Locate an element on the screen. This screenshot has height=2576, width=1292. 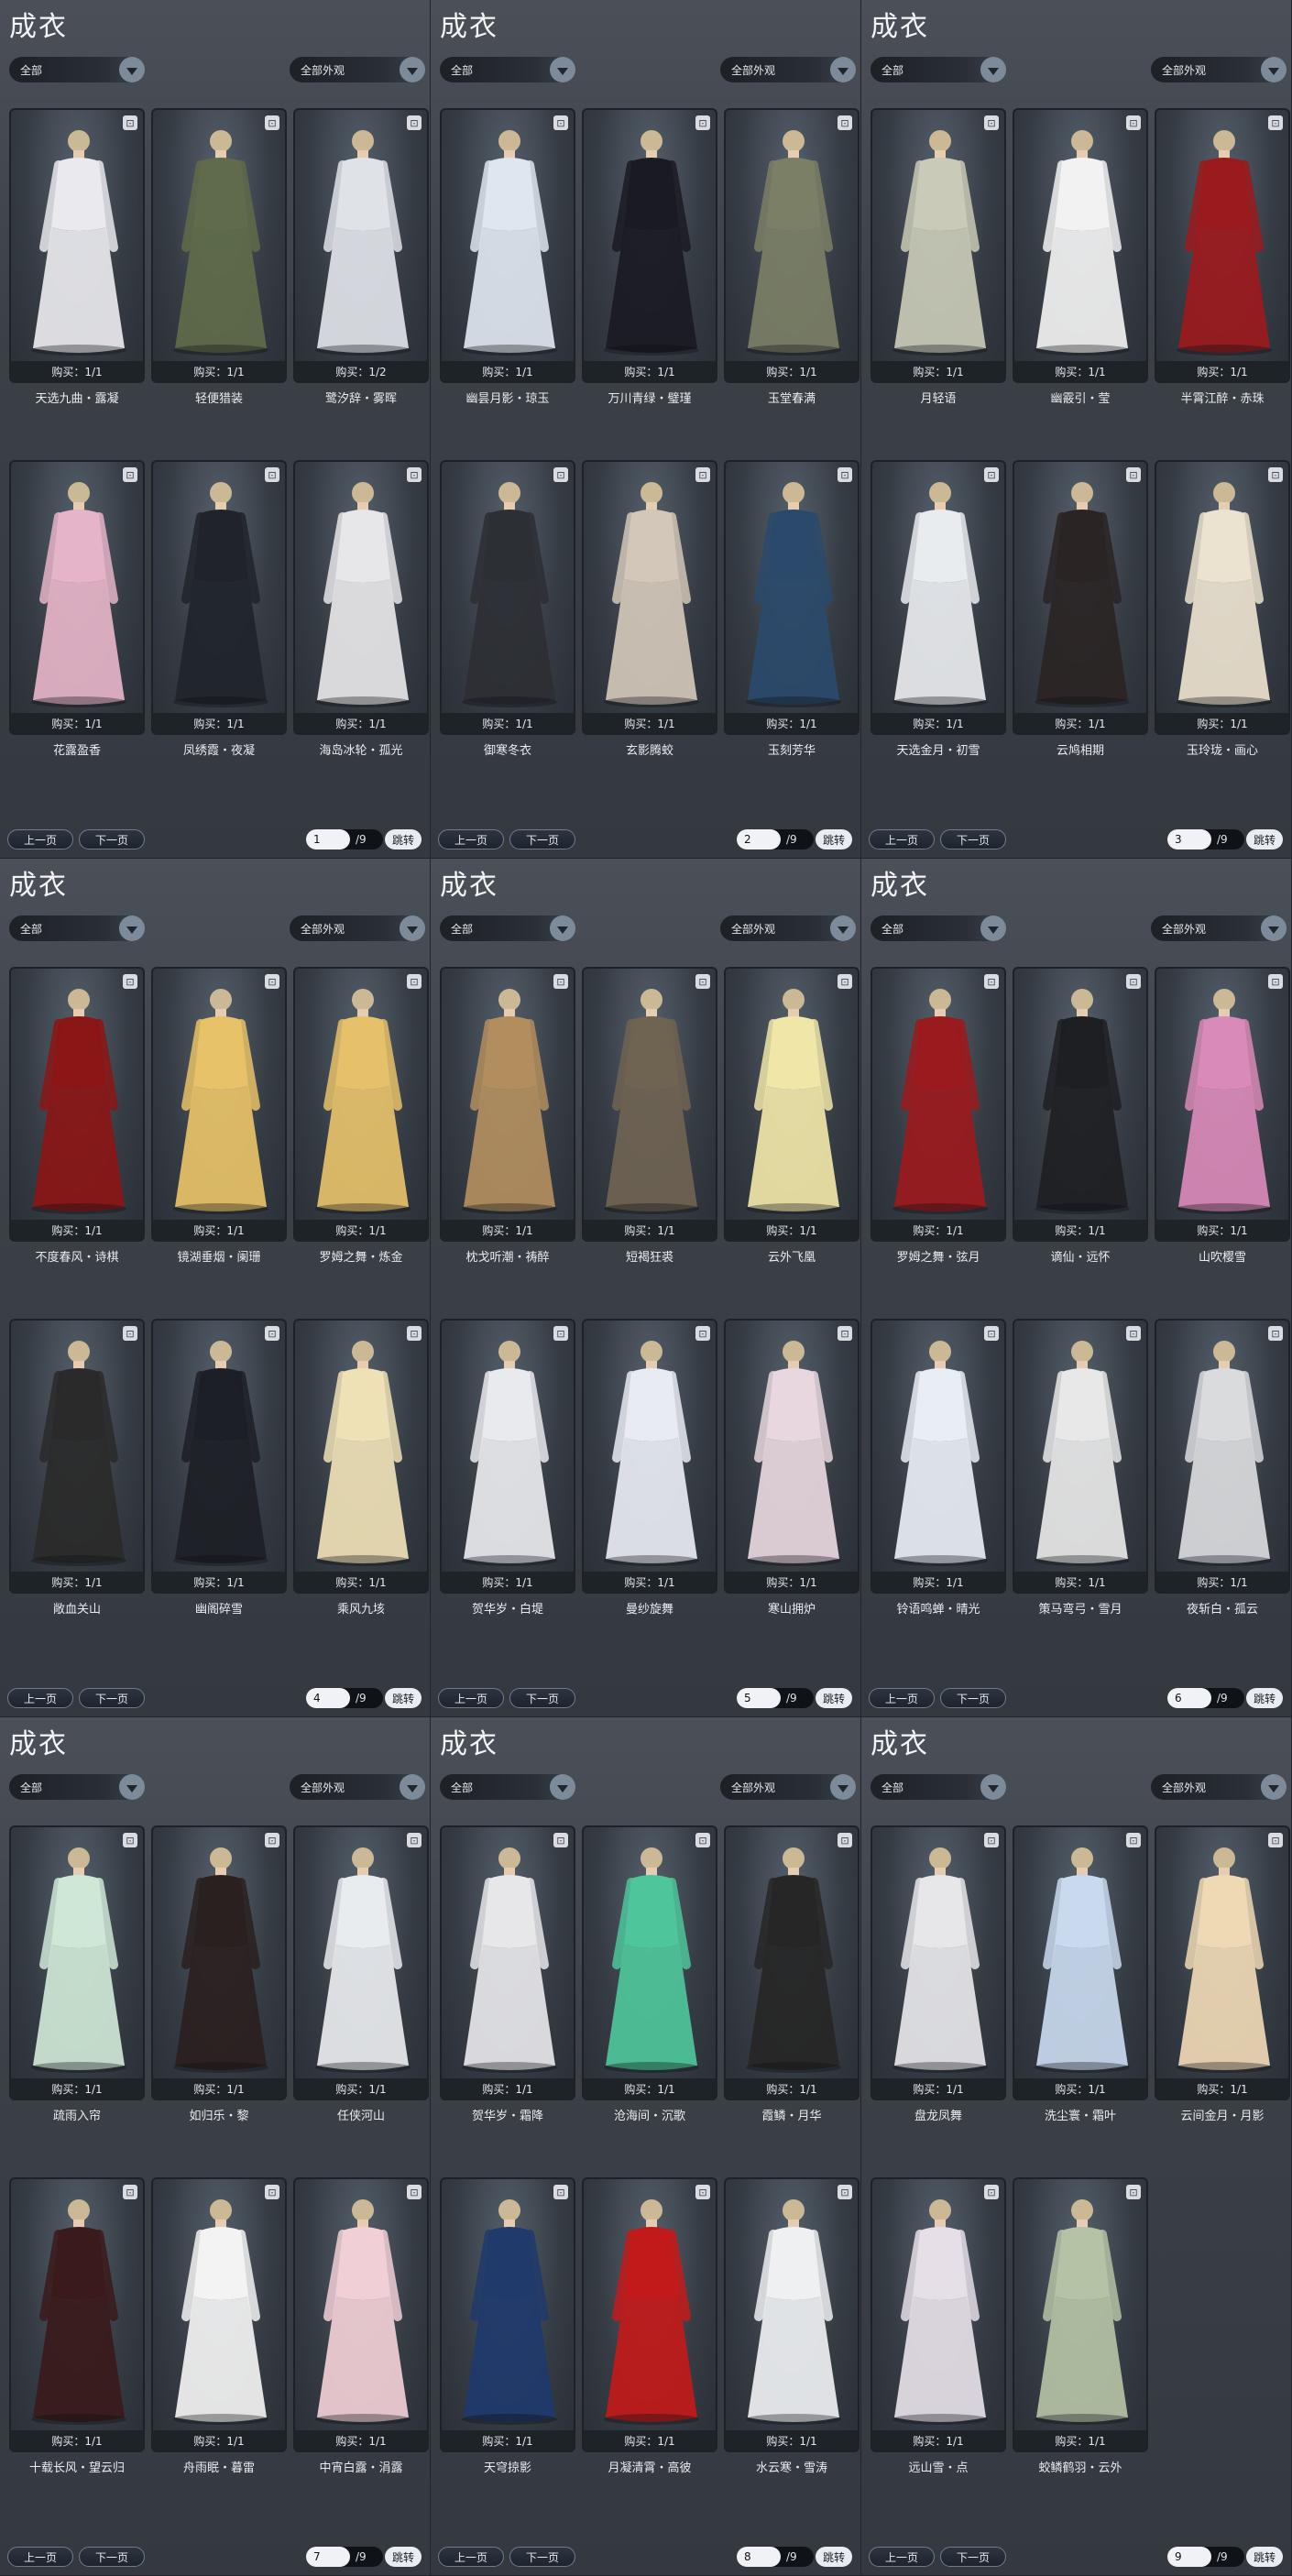
outfit-card: ⊡ 购买：1/2 is located at coordinates (361, 245).